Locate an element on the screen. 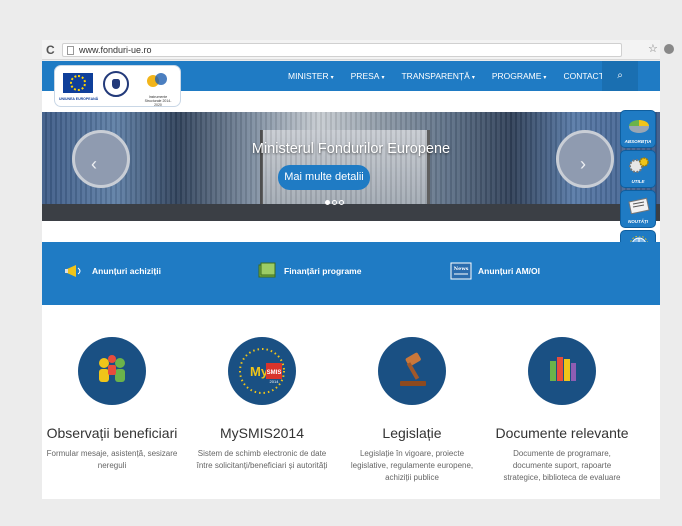  side-widget-label: ABSORBȚIA is located at coordinates (638, 141).